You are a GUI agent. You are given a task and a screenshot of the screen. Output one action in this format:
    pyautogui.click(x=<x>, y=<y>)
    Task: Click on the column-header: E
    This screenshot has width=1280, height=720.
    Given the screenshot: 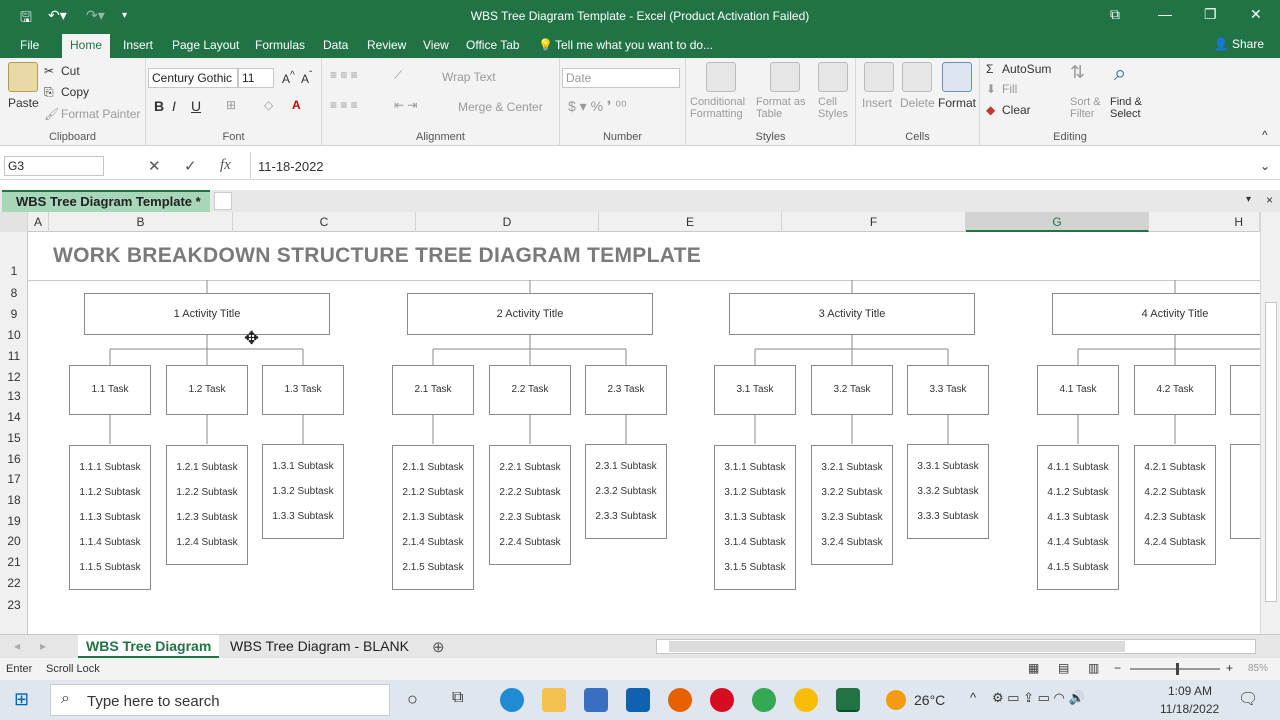 What is the action you would take?
    pyautogui.click(x=690, y=222)
    